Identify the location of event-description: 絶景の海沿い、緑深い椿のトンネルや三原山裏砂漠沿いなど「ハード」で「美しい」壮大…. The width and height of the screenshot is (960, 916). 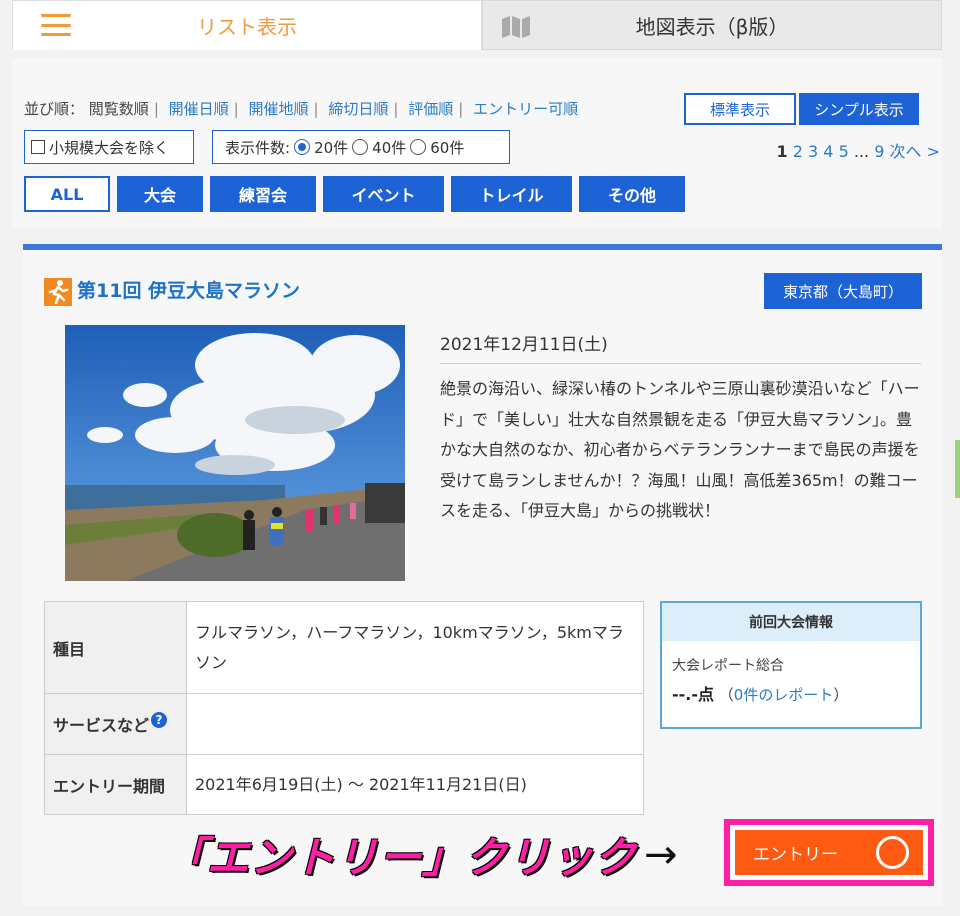
(680, 449).